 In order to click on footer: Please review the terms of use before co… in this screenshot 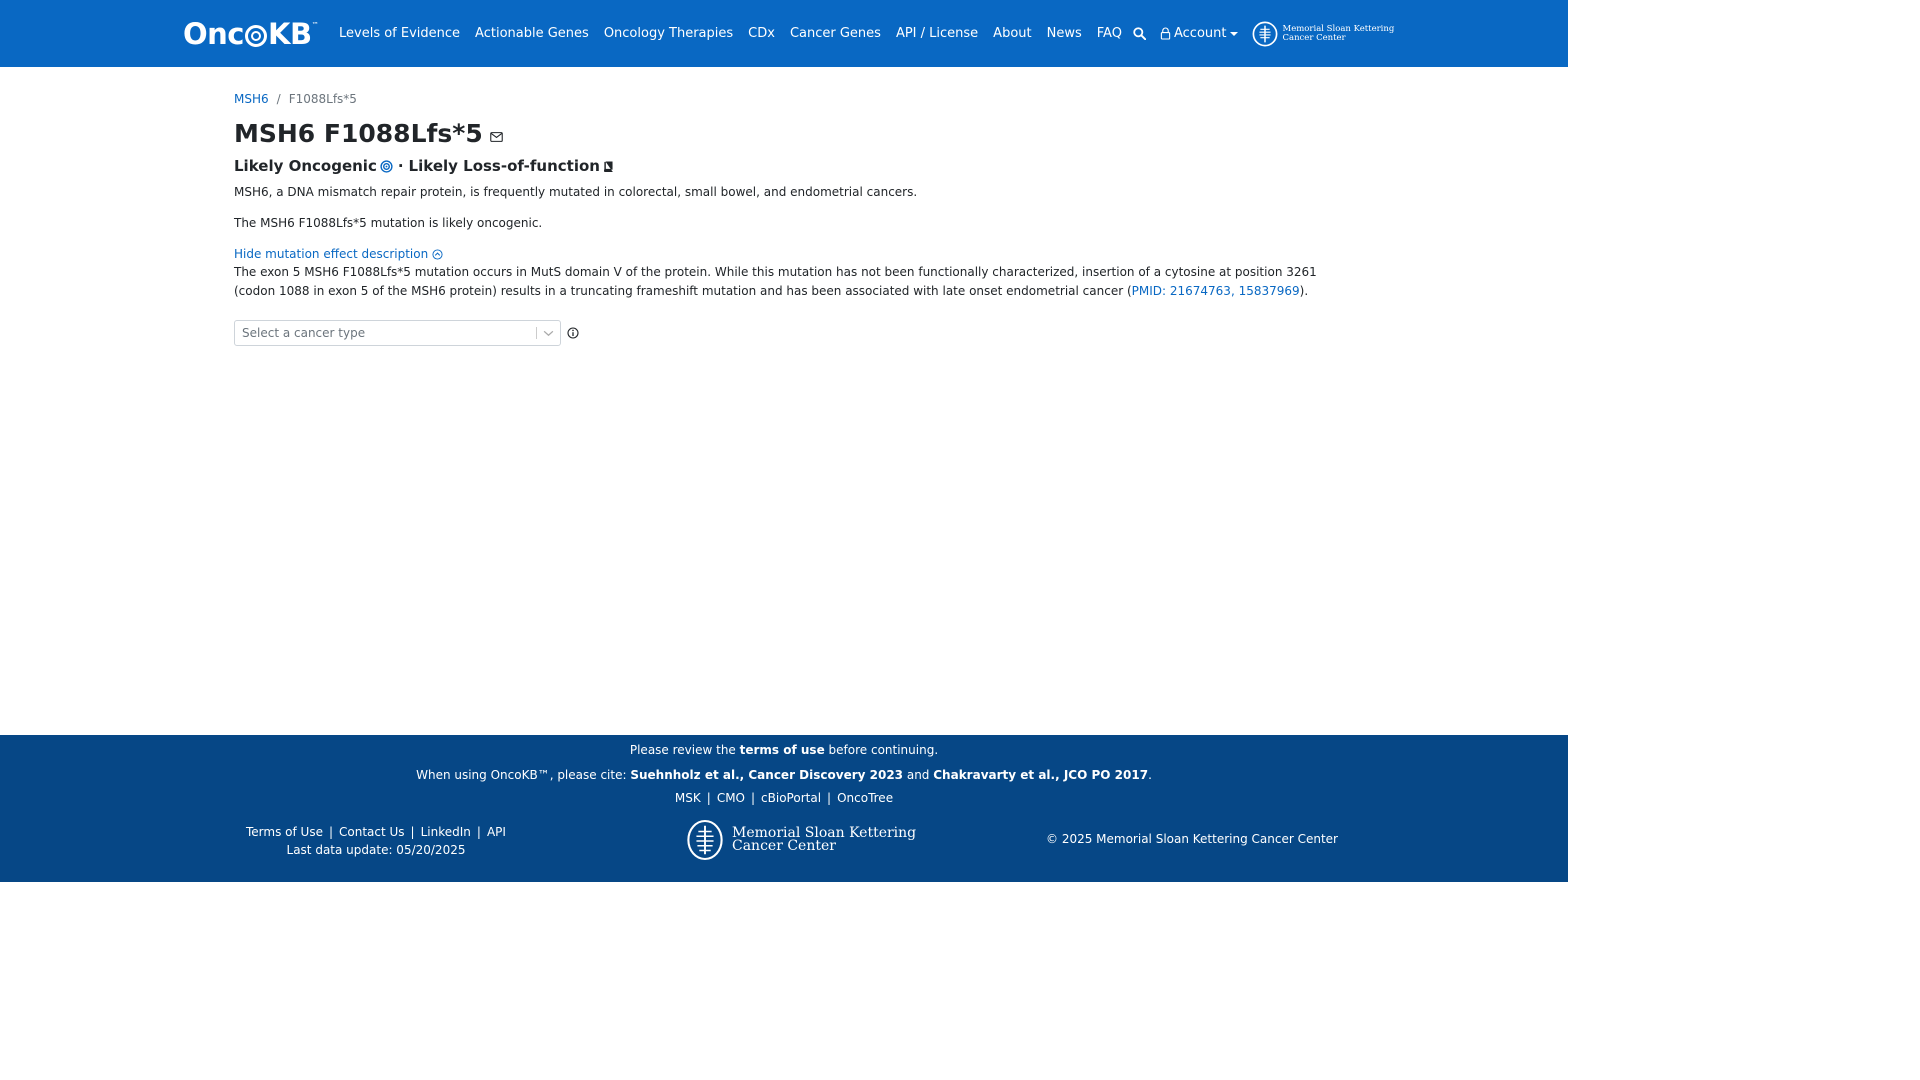, I will do `click(784, 808)`.